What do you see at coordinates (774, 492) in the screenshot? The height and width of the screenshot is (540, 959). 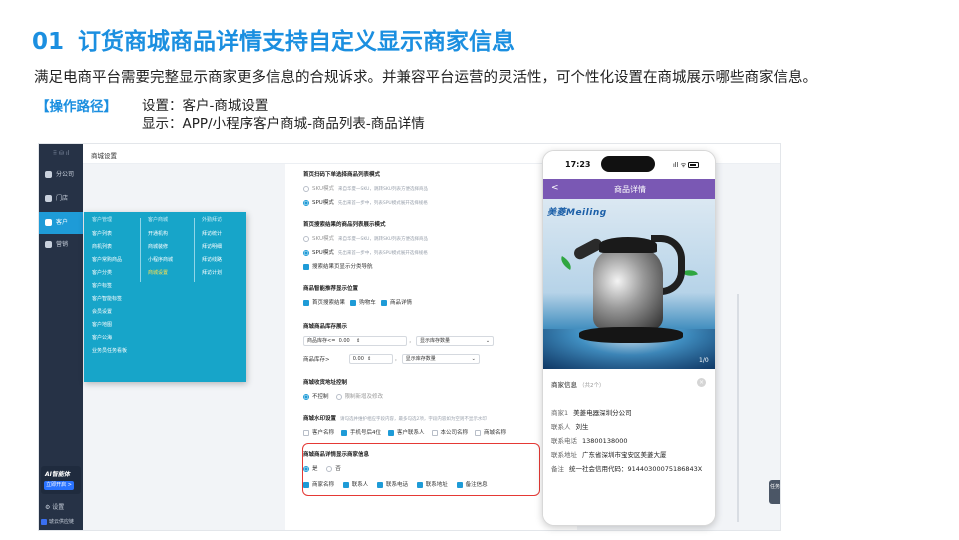 I see `task-side-tab: 任务` at bounding box center [774, 492].